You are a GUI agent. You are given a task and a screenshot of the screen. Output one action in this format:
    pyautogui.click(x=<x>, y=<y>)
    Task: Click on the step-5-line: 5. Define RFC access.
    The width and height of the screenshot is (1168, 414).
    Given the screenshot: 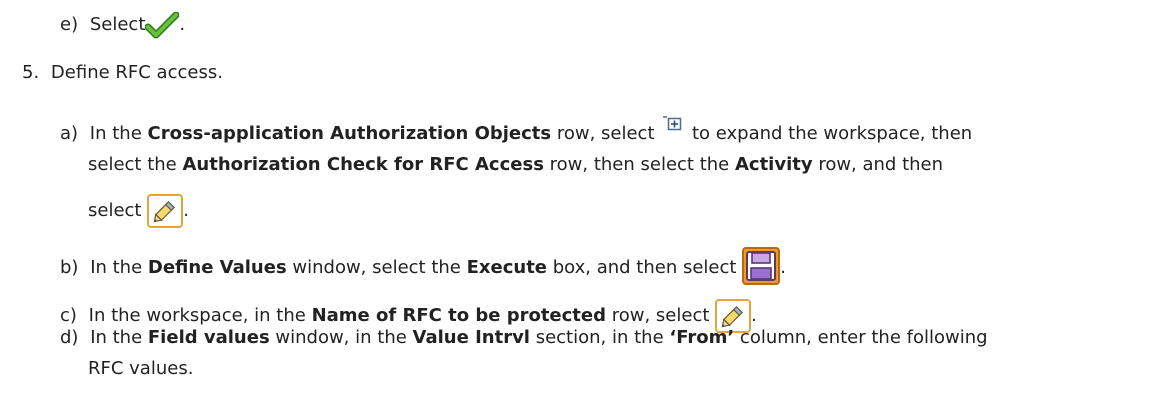 What is the action you would take?
    pyautogui.click(x=122, y=73)
    